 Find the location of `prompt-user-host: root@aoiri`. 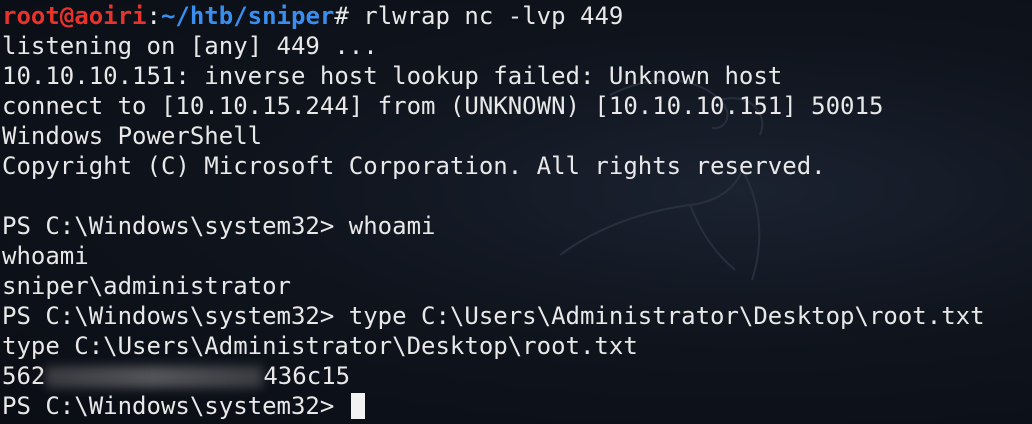

prompt-user-host: root@aoiri is located at coordinates (74, 16).